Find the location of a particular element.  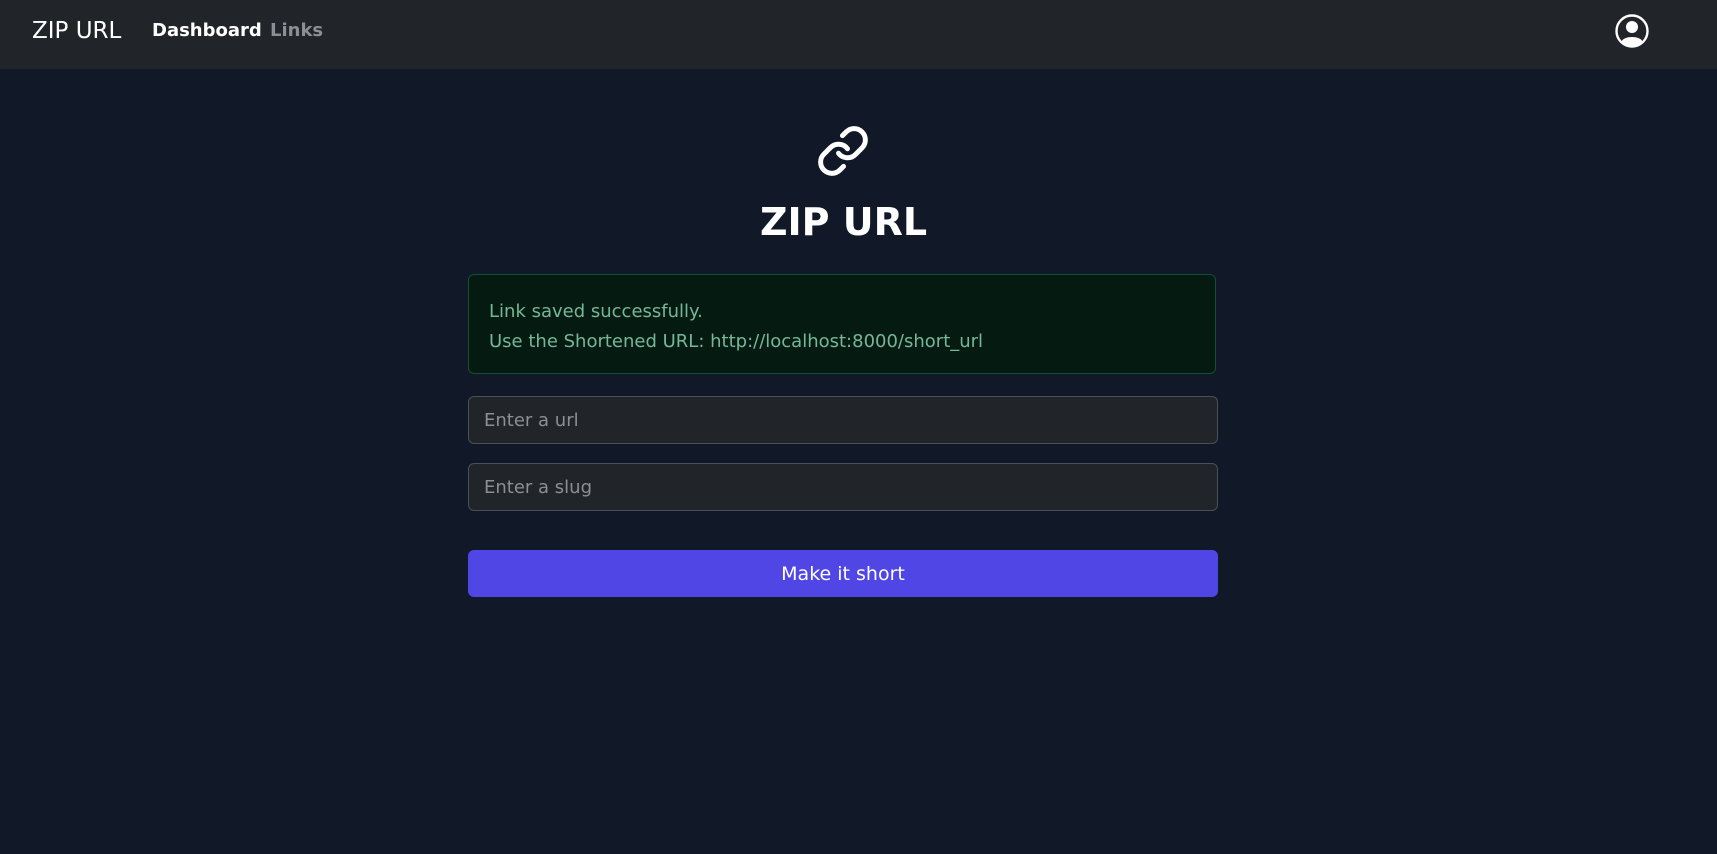

make-it-short-button: Make it short is located at coordinates (843, 573).